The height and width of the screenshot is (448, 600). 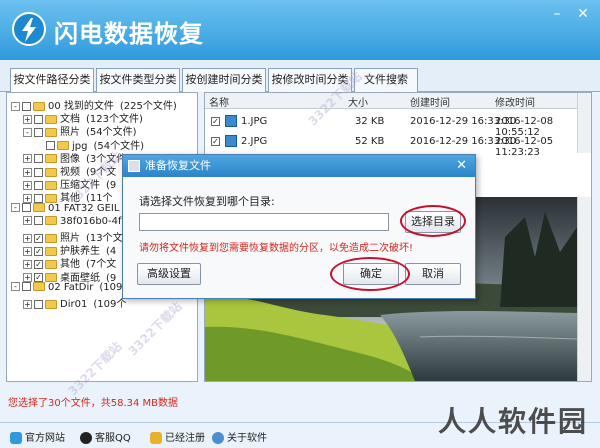 What do you see at coordinates (156, 438) in the screenshot?
I see `key-icon` at bounding box center [156, 438].